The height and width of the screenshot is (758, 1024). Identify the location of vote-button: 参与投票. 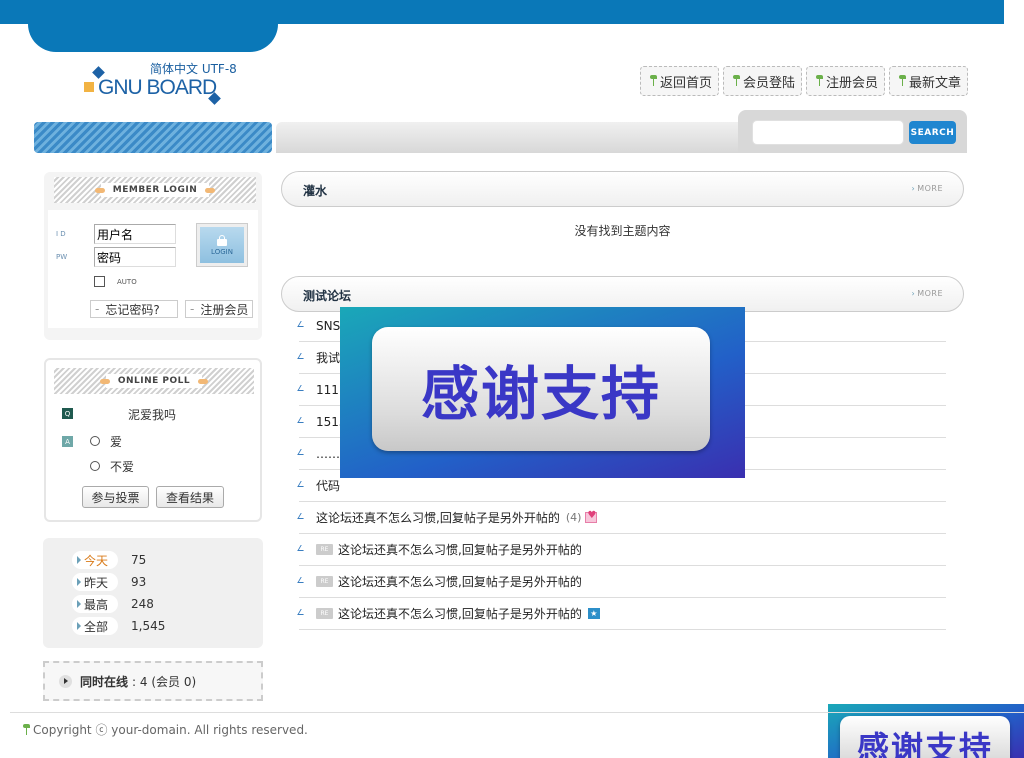
(115, 497).